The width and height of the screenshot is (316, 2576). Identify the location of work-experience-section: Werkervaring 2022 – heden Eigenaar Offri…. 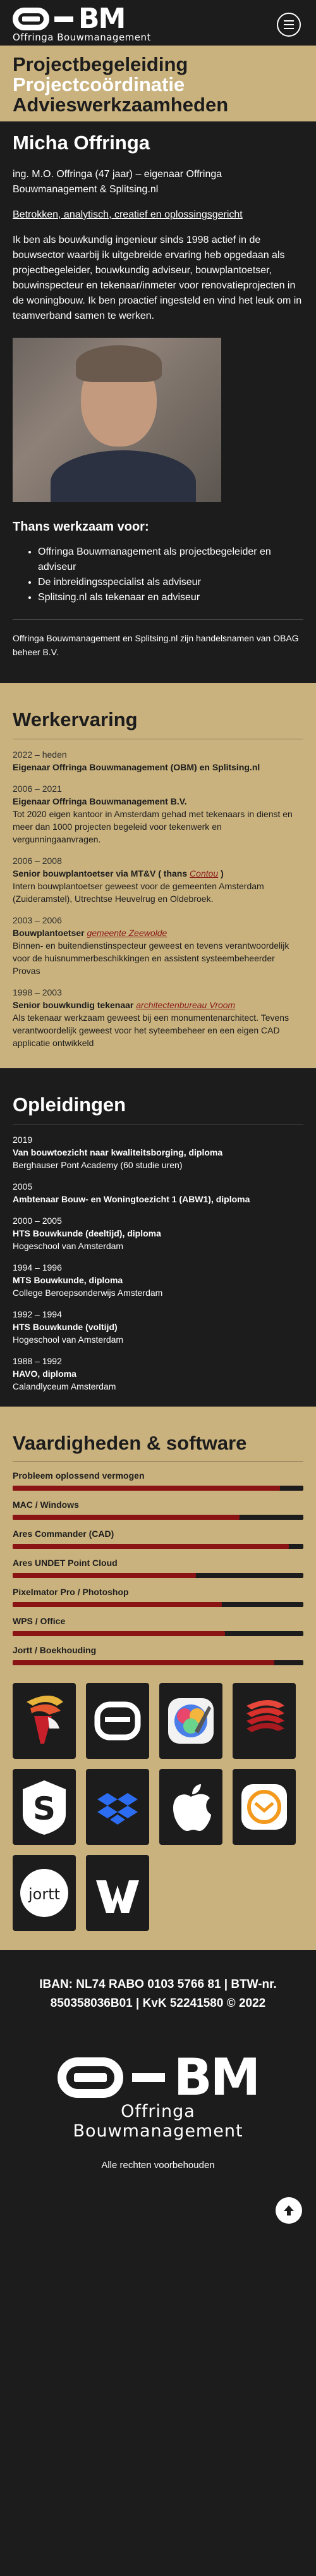
(158, 875).